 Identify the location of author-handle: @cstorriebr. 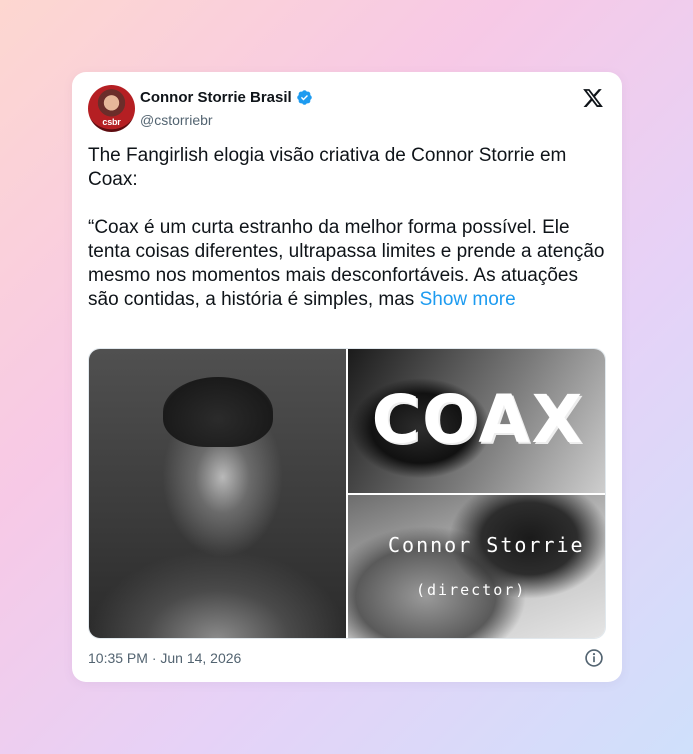
(176, 120).